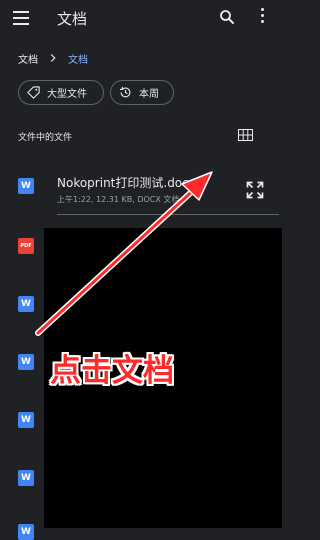 This screenshot has height=540, width=320. Describe the element at coordinates (112, 371) in the screenshot. I see `annotation-label: 点击文档` at that location.